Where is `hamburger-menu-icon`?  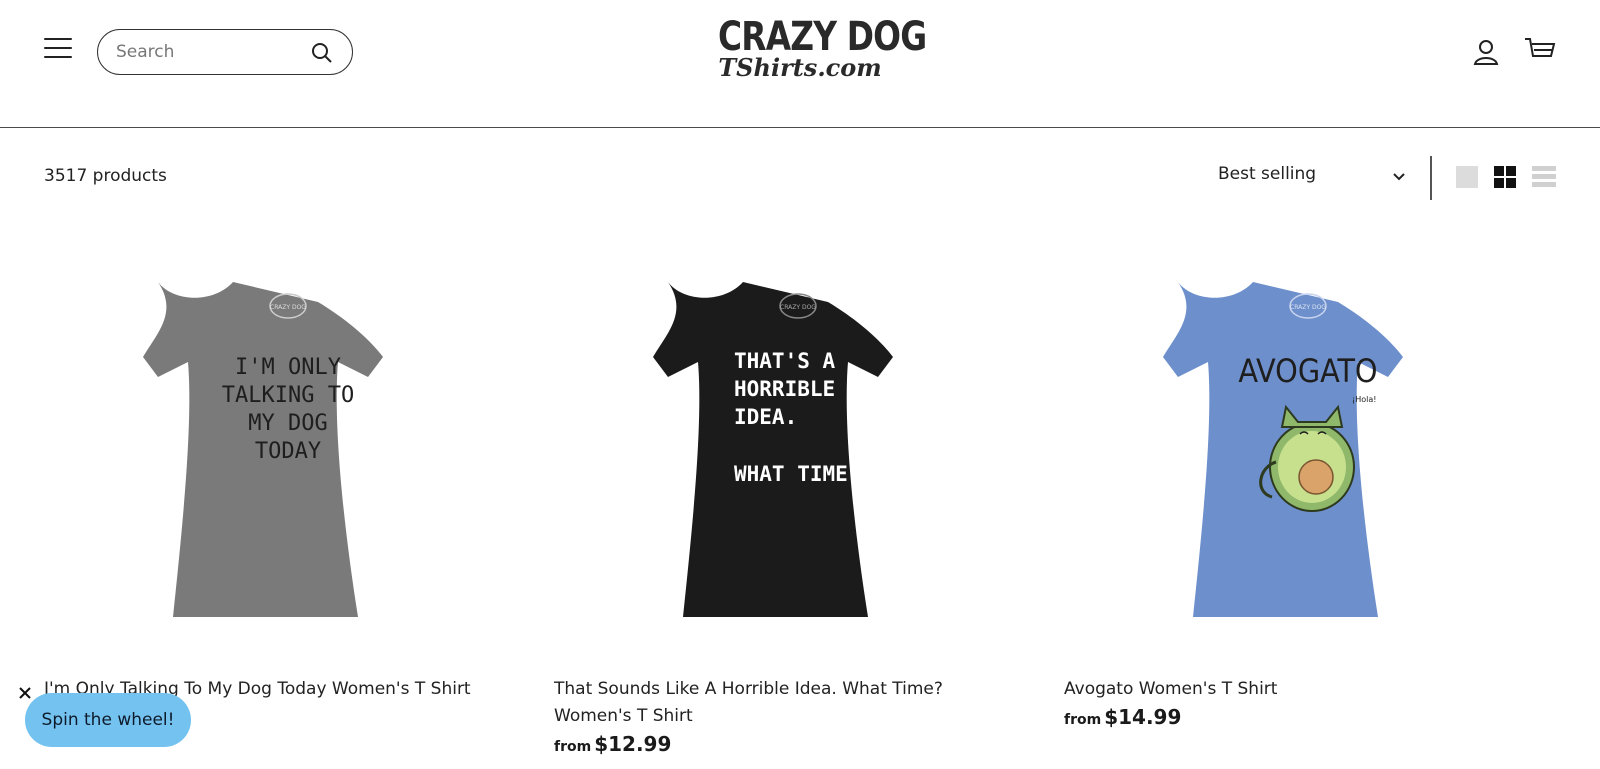
hamburger-menu-icon is located at coordinates (58, 50).